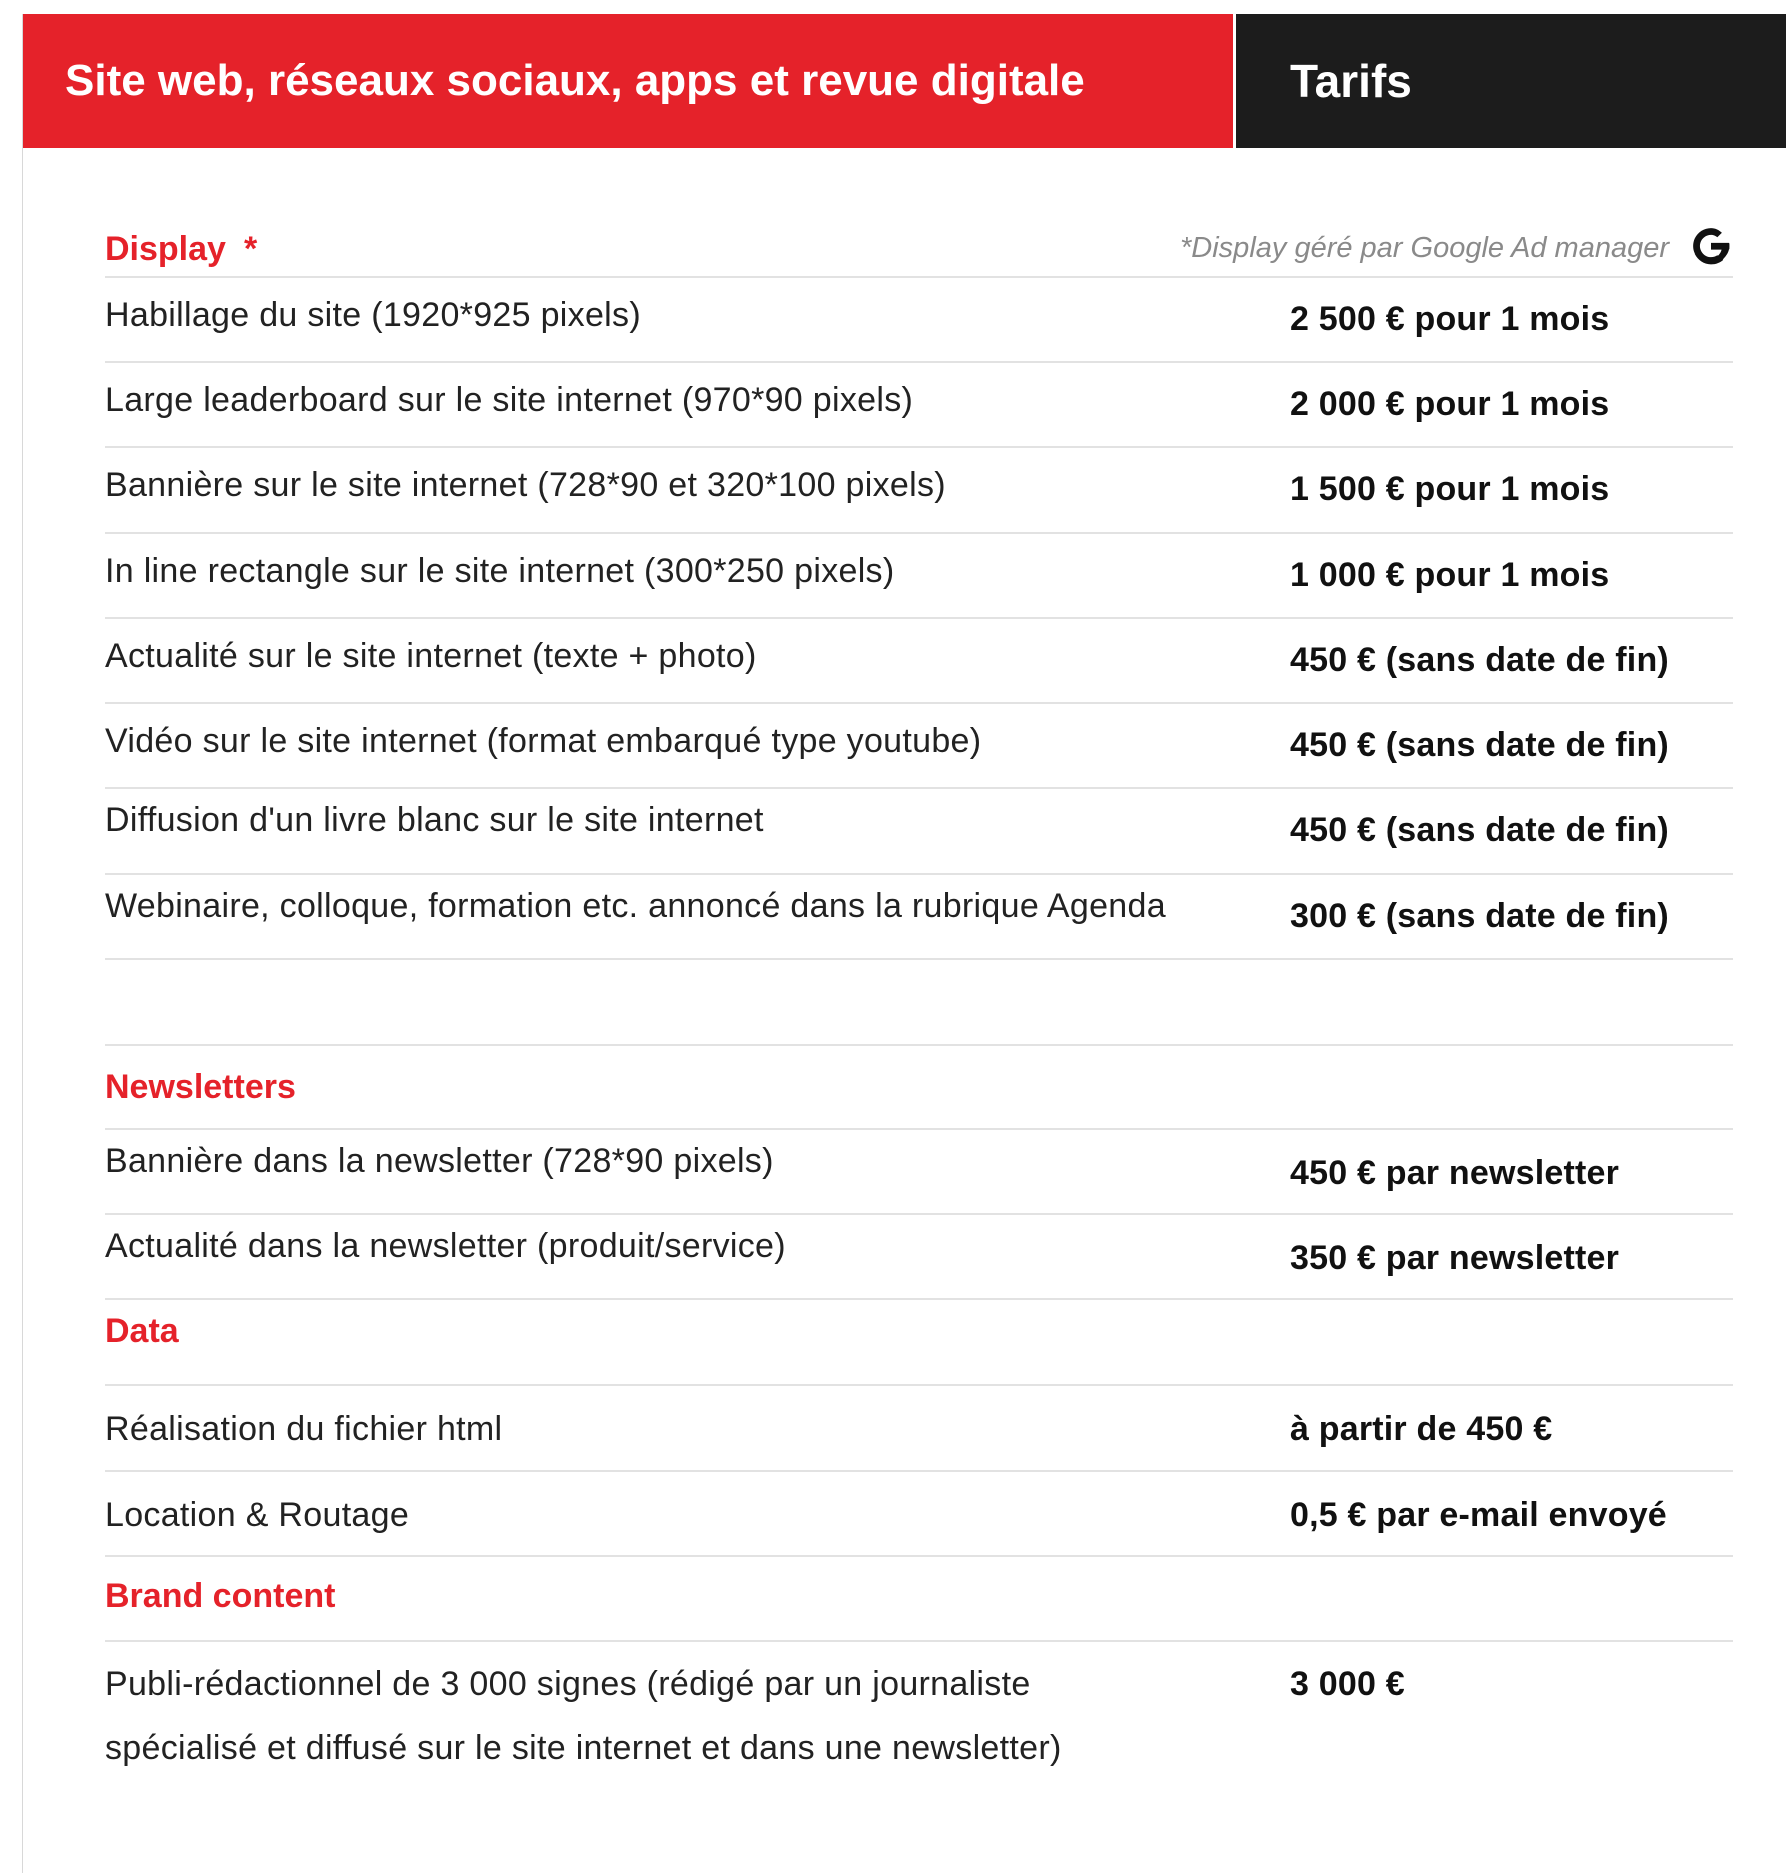 The image size is (1786, 1873). What do you see at coordinates (200, 1087) in the screenshot?
I see `section-title-newsletters: Newsletters` at bounding box center [200, 1087].